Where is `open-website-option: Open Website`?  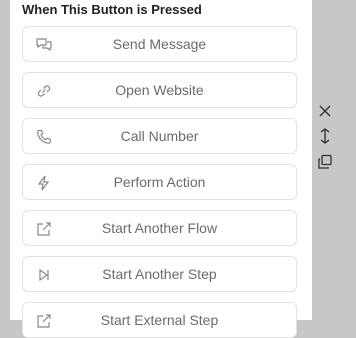 open-website-option: Open Website is located at coordinates (159, 90).